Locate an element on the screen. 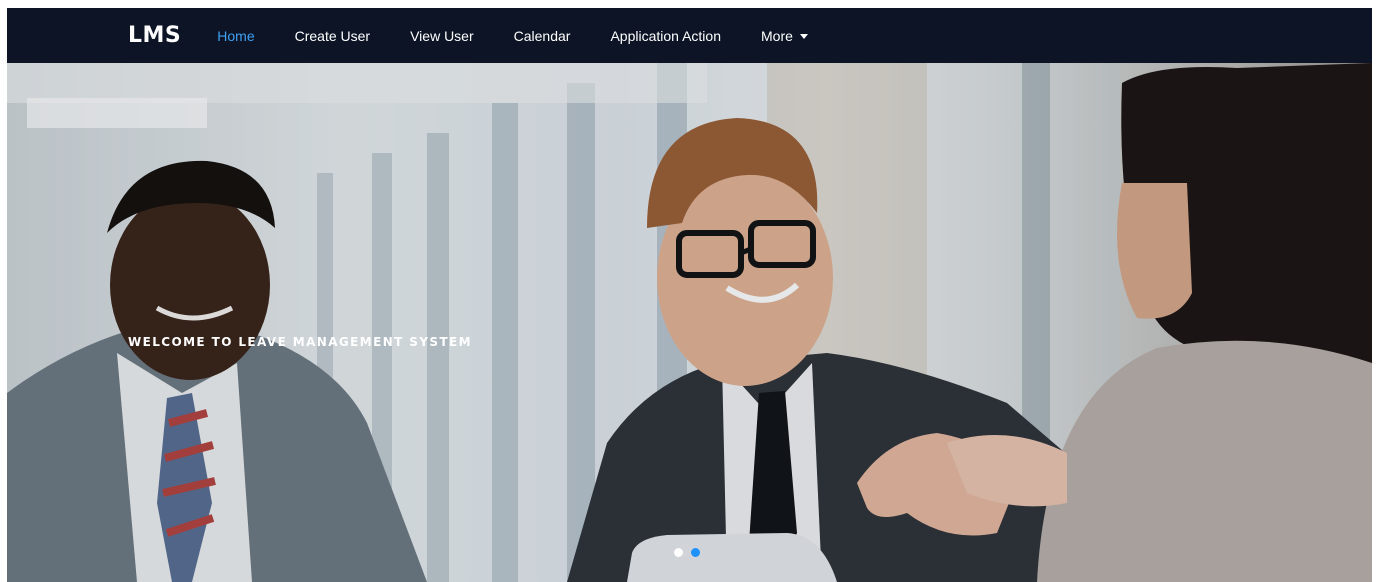 Image resolution: width=1382 pixels, height=582 pixels. nav-calendar: Calendar is located at coordinates (542, 36).